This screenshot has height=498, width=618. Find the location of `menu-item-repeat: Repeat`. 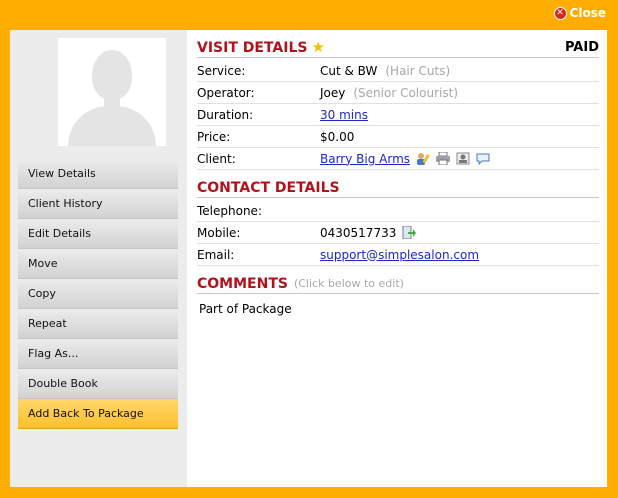

menu-item-repeat: Repeat is located at coordinates (98, 324).